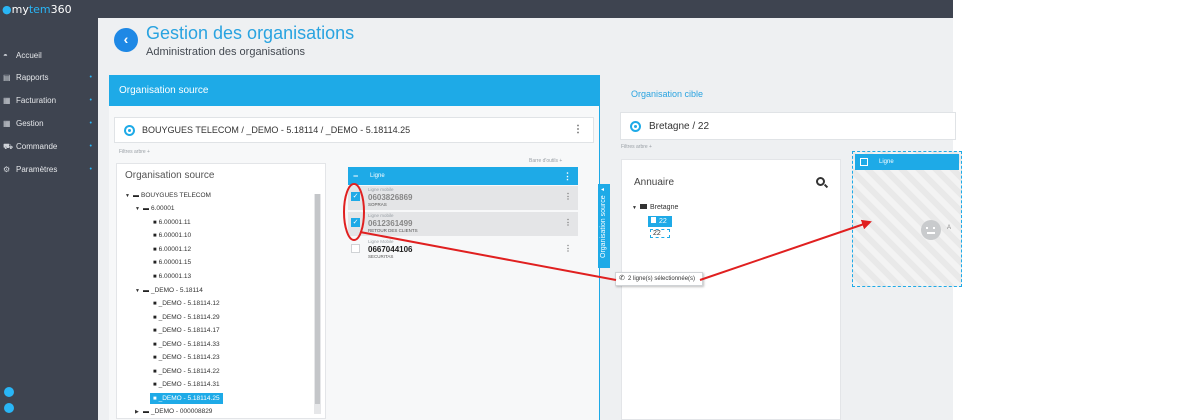  Describe the element at coordinates (788, 126) in the screenshot. I see `target-org-selector: Bretagne / 22` at that location.